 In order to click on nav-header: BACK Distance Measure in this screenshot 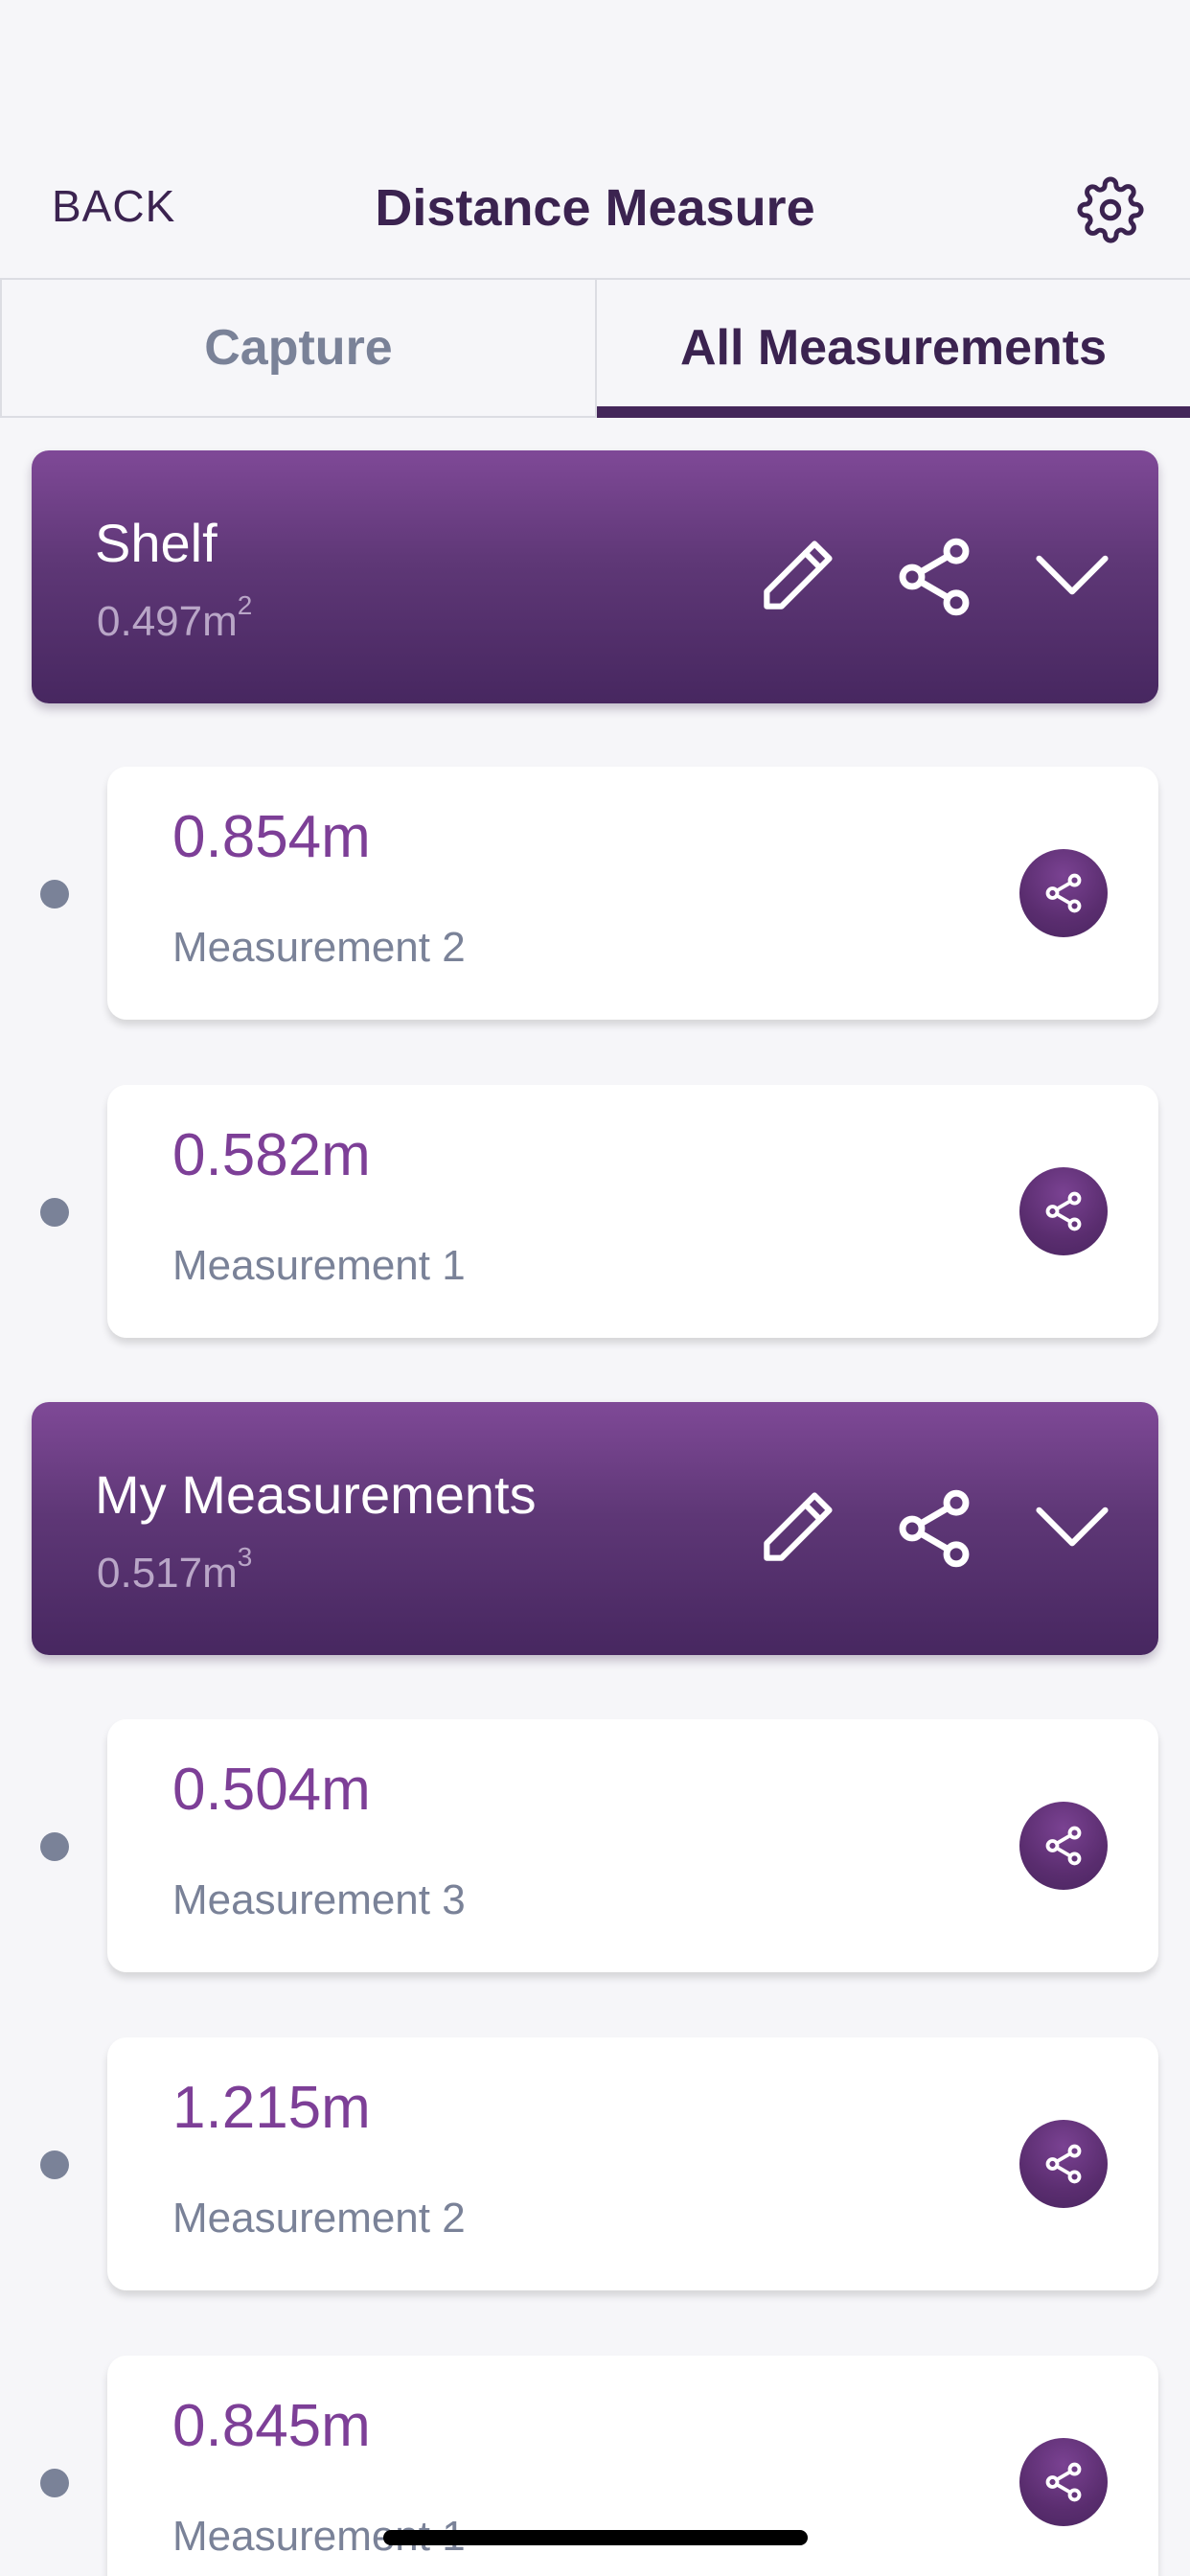, I will do `click(595, 210)`.